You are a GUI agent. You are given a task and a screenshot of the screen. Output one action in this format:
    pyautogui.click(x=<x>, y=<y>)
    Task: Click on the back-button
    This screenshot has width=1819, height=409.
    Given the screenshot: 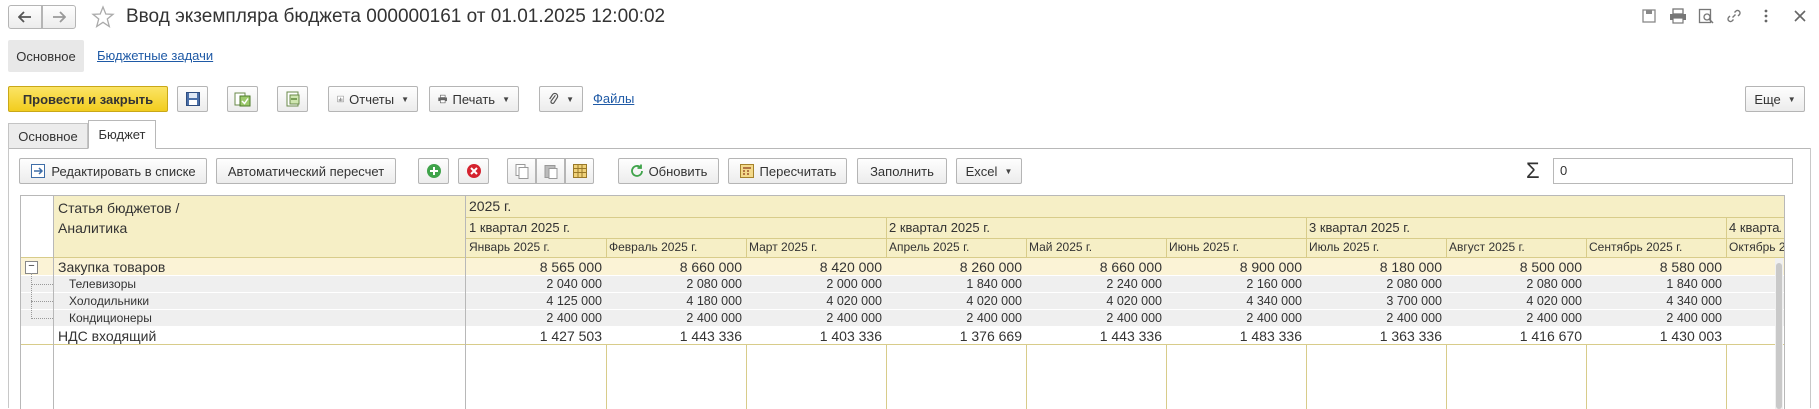 What is the action you would take?
    pyautogui.click(x=25, y=17)
    